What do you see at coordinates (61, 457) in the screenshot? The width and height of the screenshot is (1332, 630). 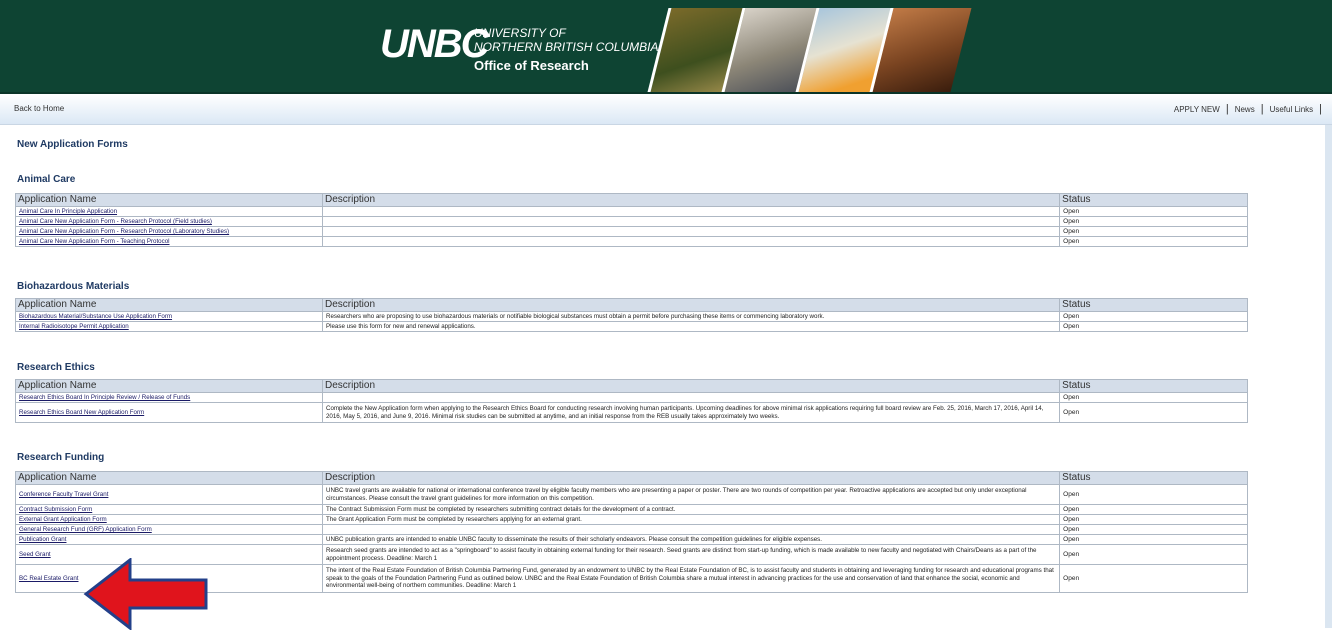 I see `section-title-research-funding: Research Funding` at bounding box center [61, 457].